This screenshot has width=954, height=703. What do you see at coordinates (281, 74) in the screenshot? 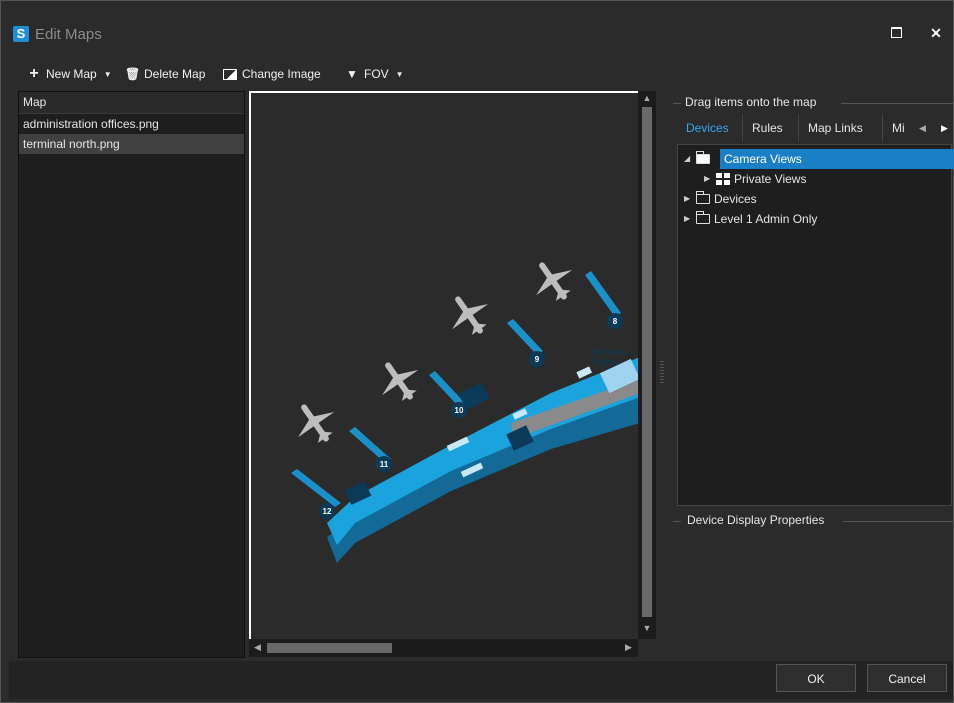
I see `change-image-label: Change Image` at bounding box center [281, 74].